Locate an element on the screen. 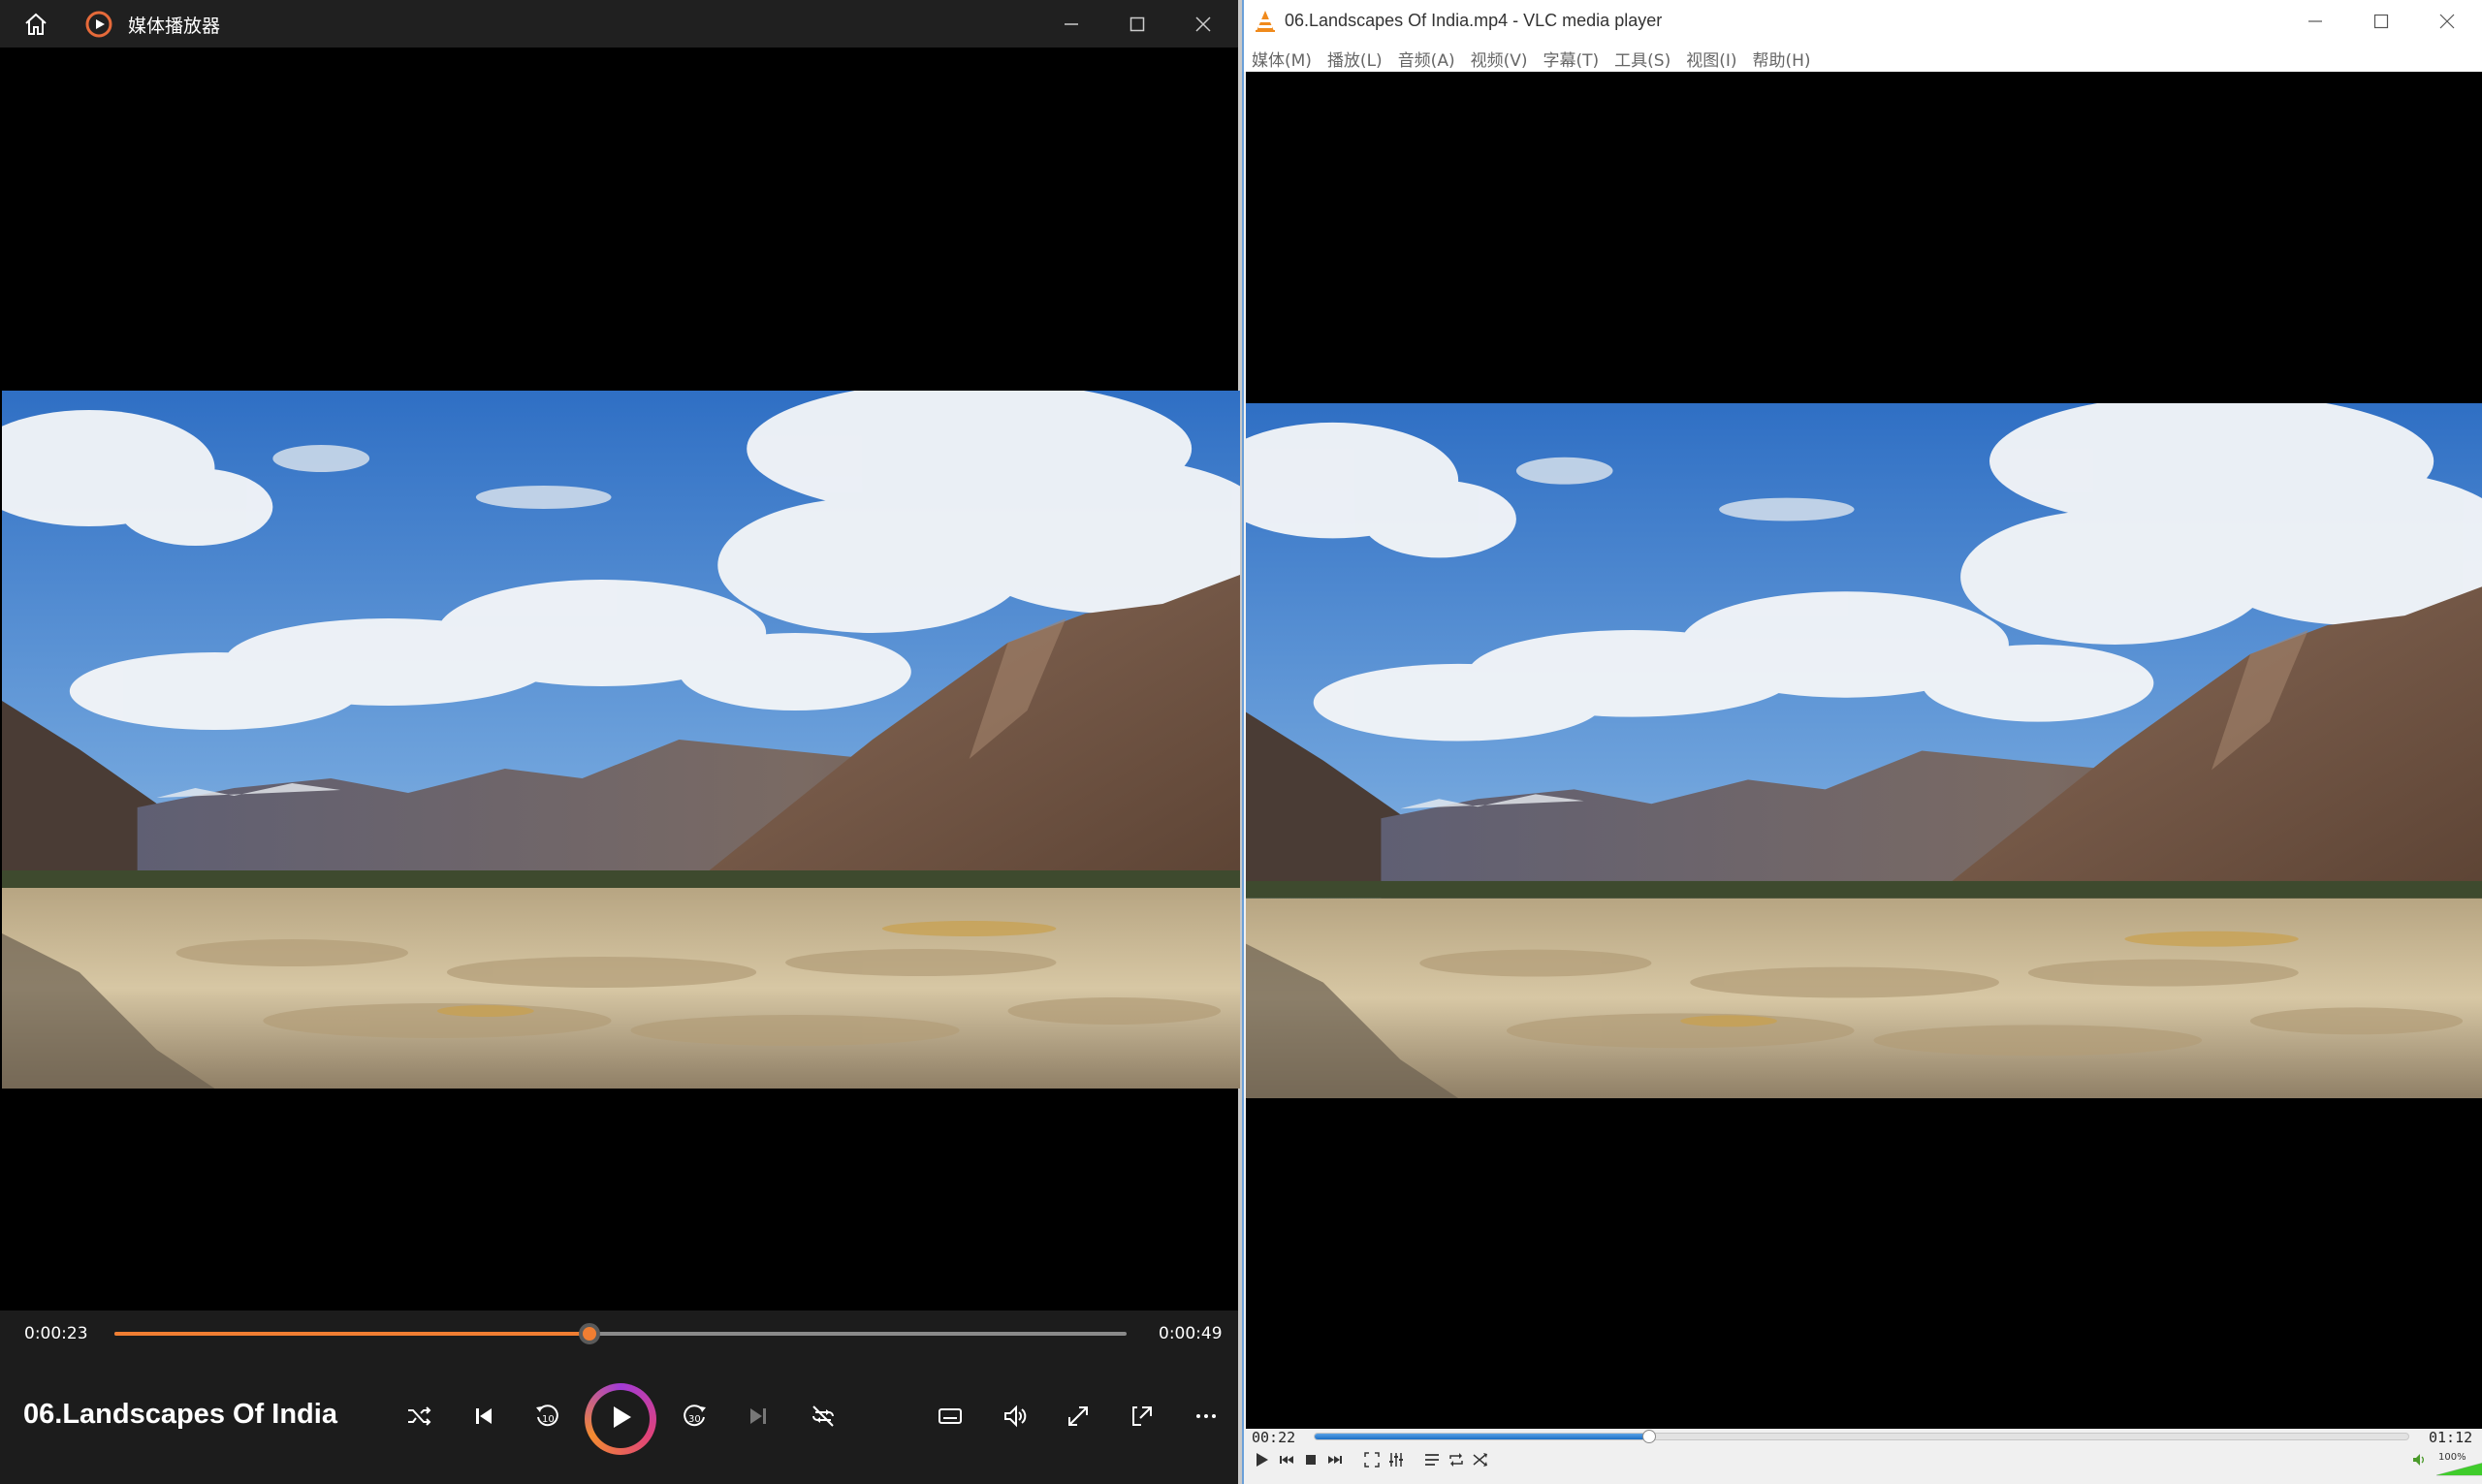 This screenshot has width=2482, height=1484. svg-text: 10 is located at coordinates (548, 1420).